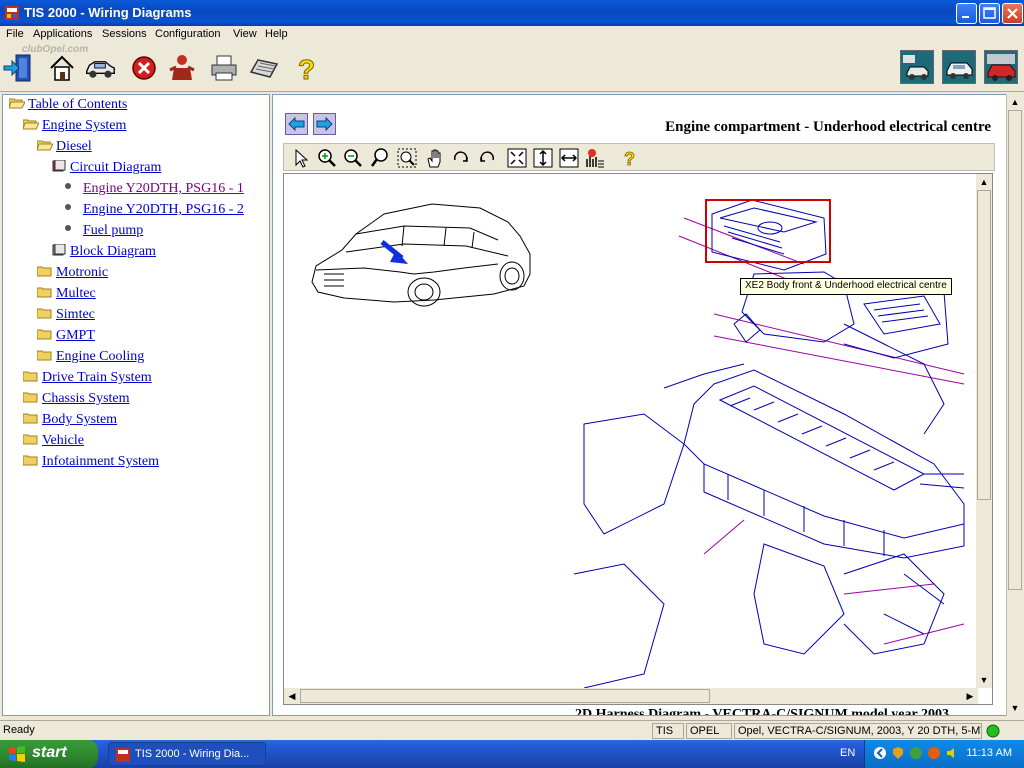 This screenshot has height=768, width=1024. I want to click on tree-item: Motronic, so click(72, 275).